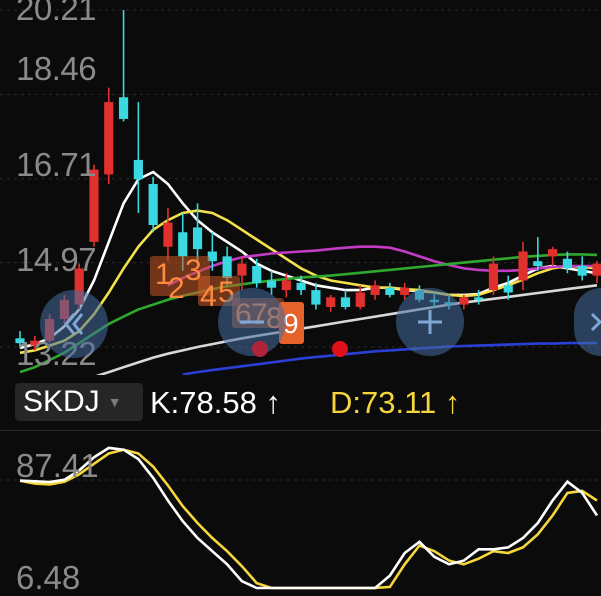 This screenshot has width=601, height=596. I want to click on osc-tick-label: 6.48, so click(48, 577).